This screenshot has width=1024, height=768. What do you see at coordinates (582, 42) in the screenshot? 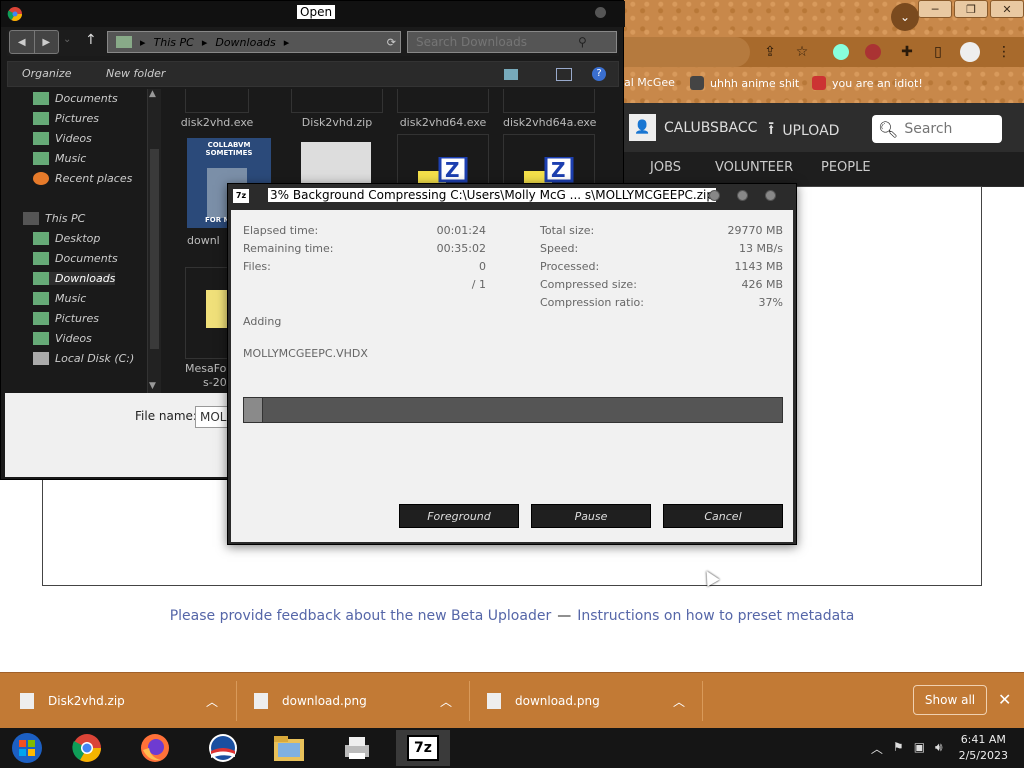
I see `search-icon: ⚲` at bounding box center [582, 42].